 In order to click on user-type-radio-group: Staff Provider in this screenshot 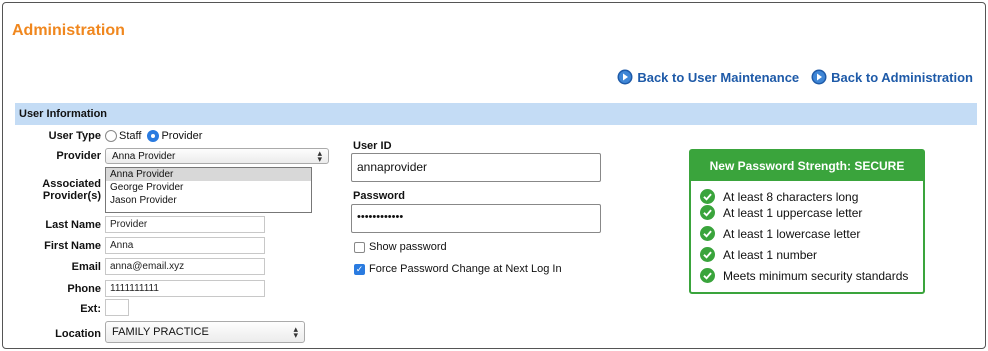, I will do `click(153, 136)`.